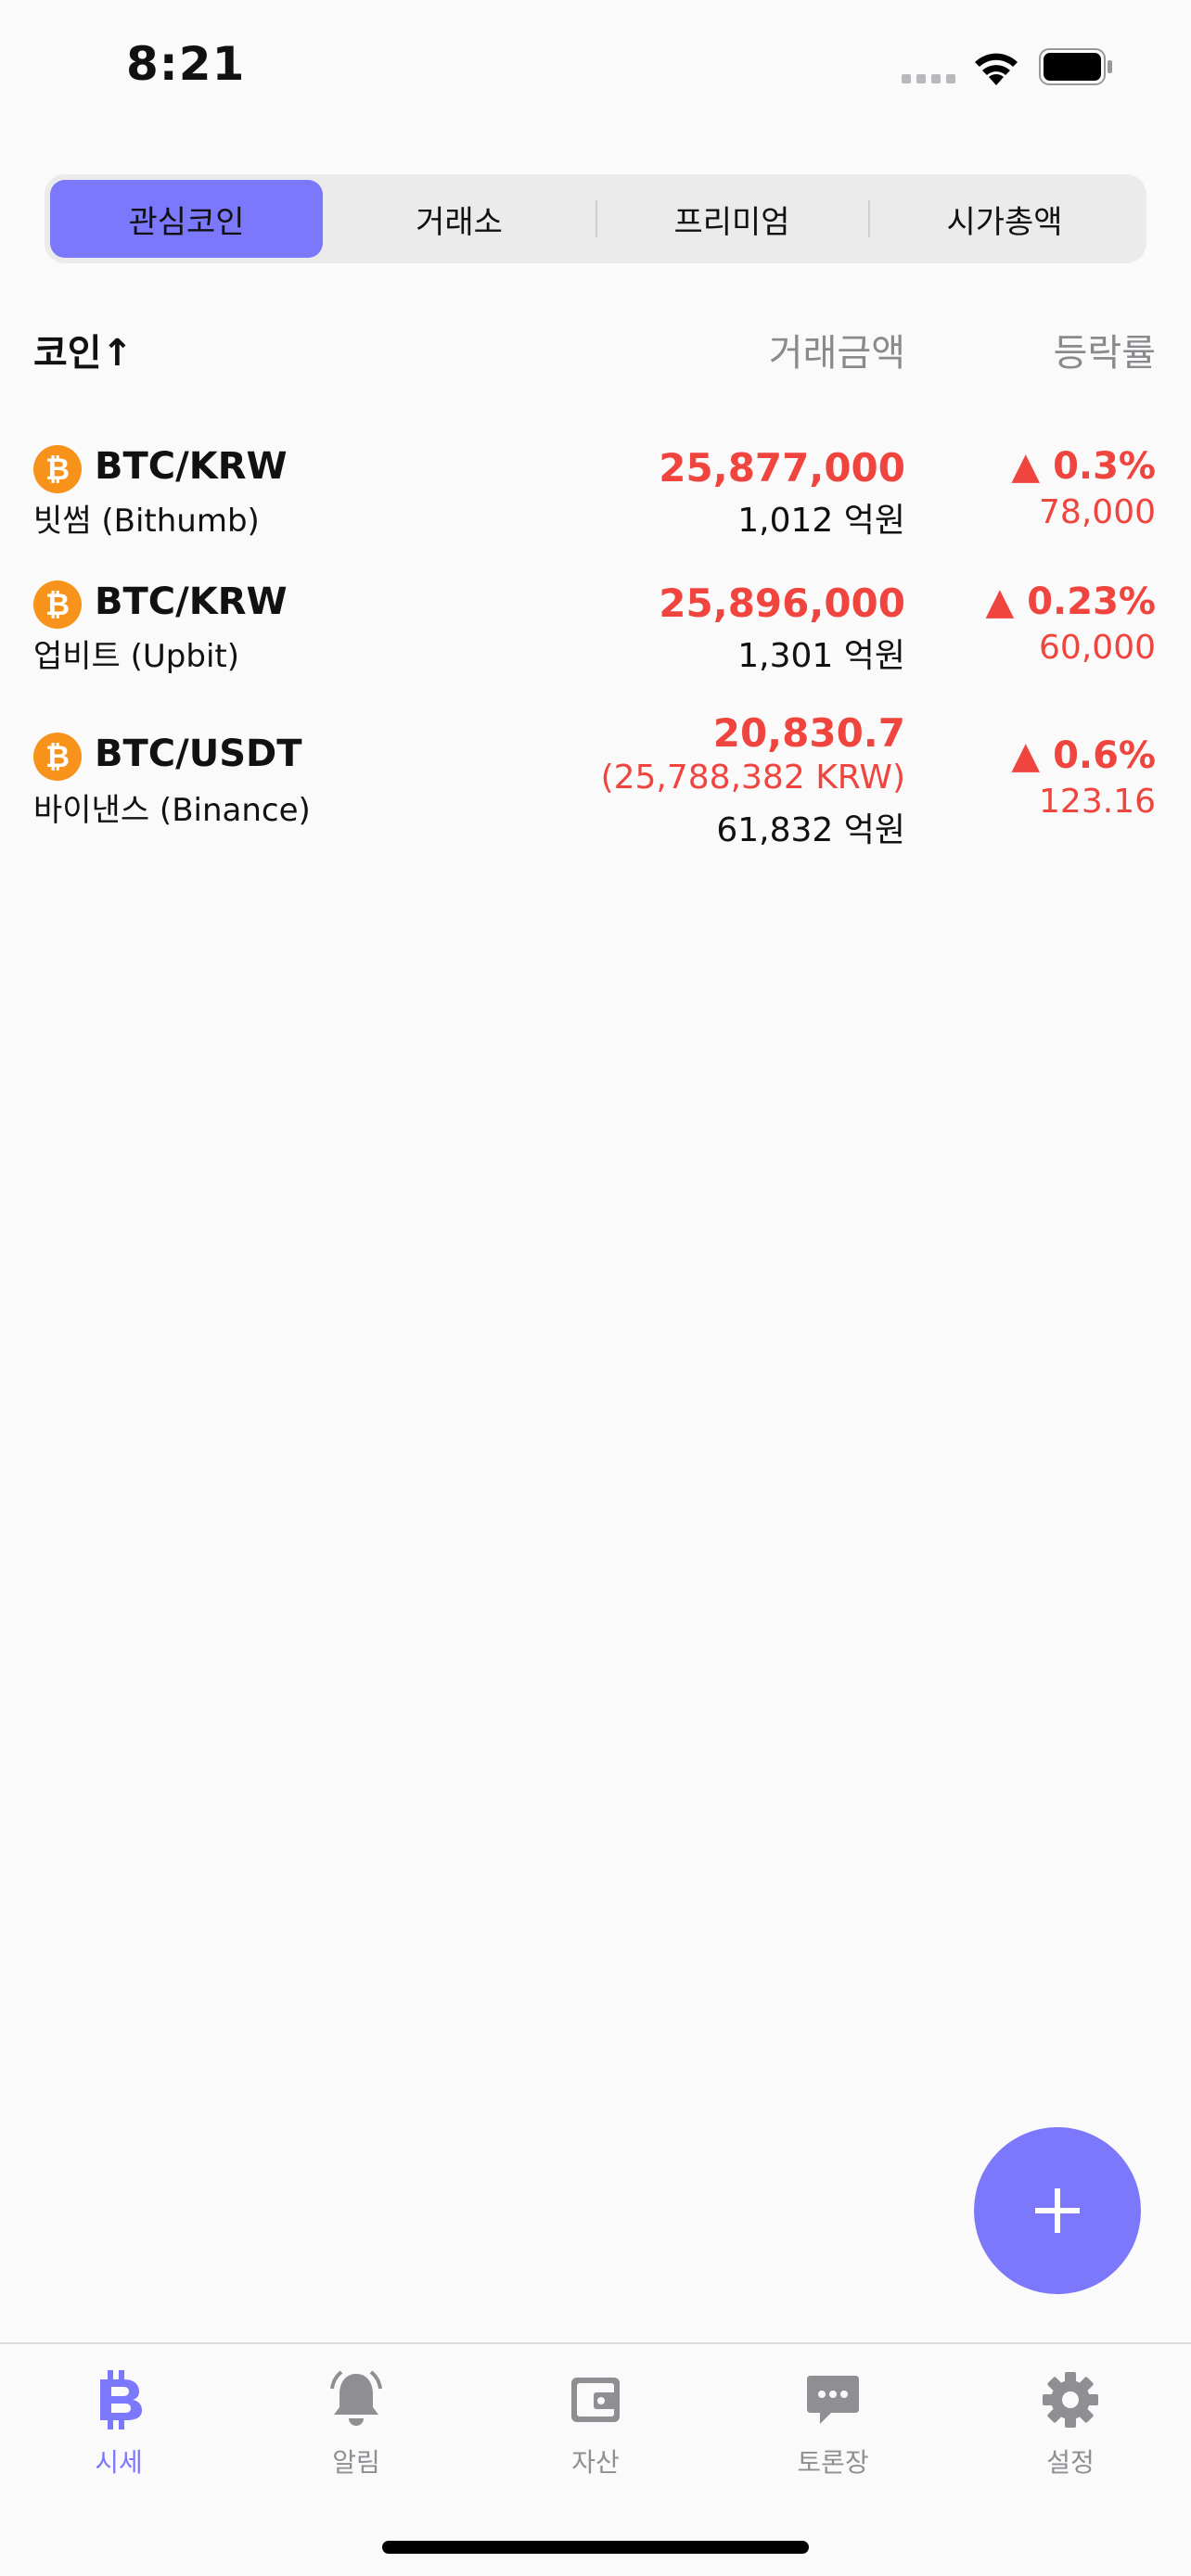 This screenshot has height=2576, width=1191. I want to click on change-percent: ▲ 0.6%, so click(1084, 756).